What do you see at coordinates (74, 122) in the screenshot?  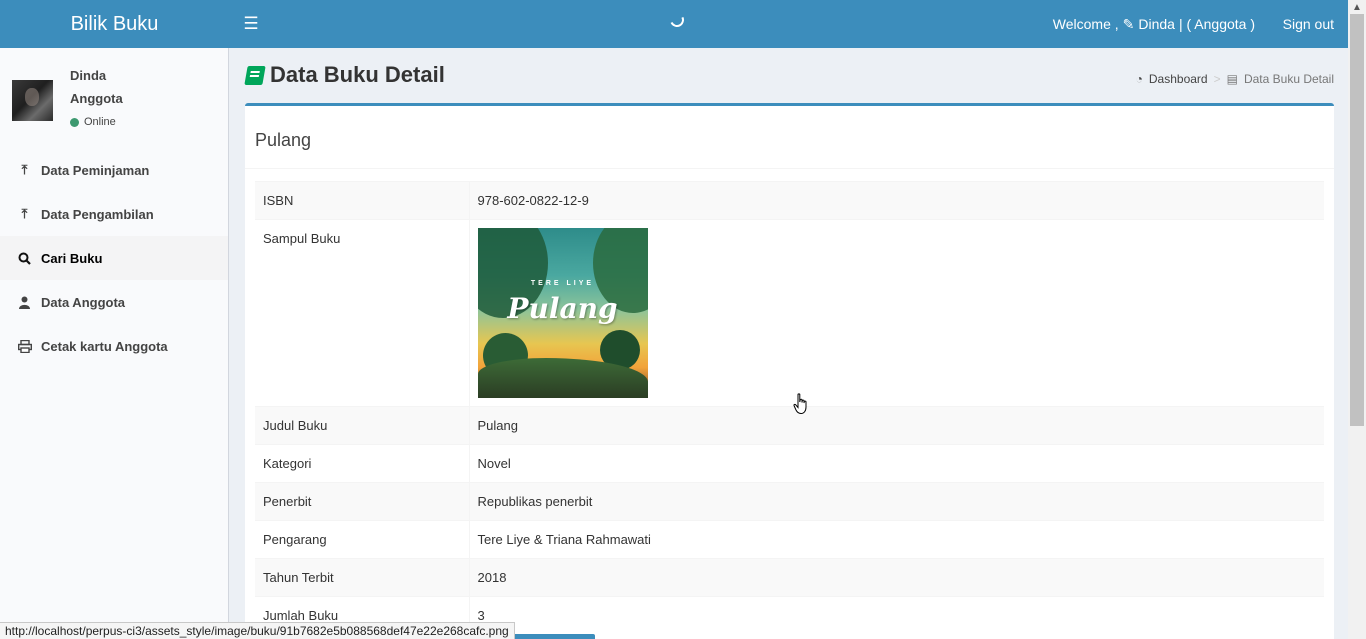 I see `online-dot-icon` at bounding box center [74, 122].